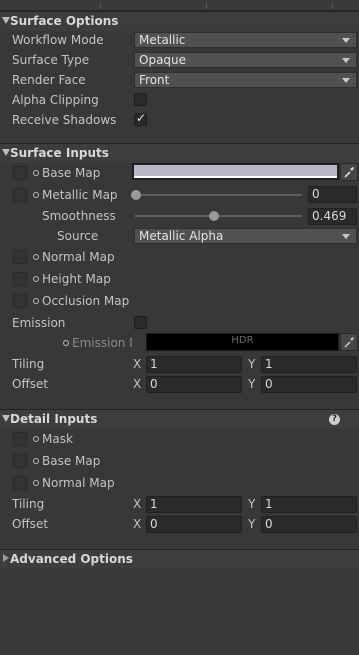 The height and width of the screenshot is (655, 359). I want to click on smoothness-label: Smoothness, so click(79, 216).